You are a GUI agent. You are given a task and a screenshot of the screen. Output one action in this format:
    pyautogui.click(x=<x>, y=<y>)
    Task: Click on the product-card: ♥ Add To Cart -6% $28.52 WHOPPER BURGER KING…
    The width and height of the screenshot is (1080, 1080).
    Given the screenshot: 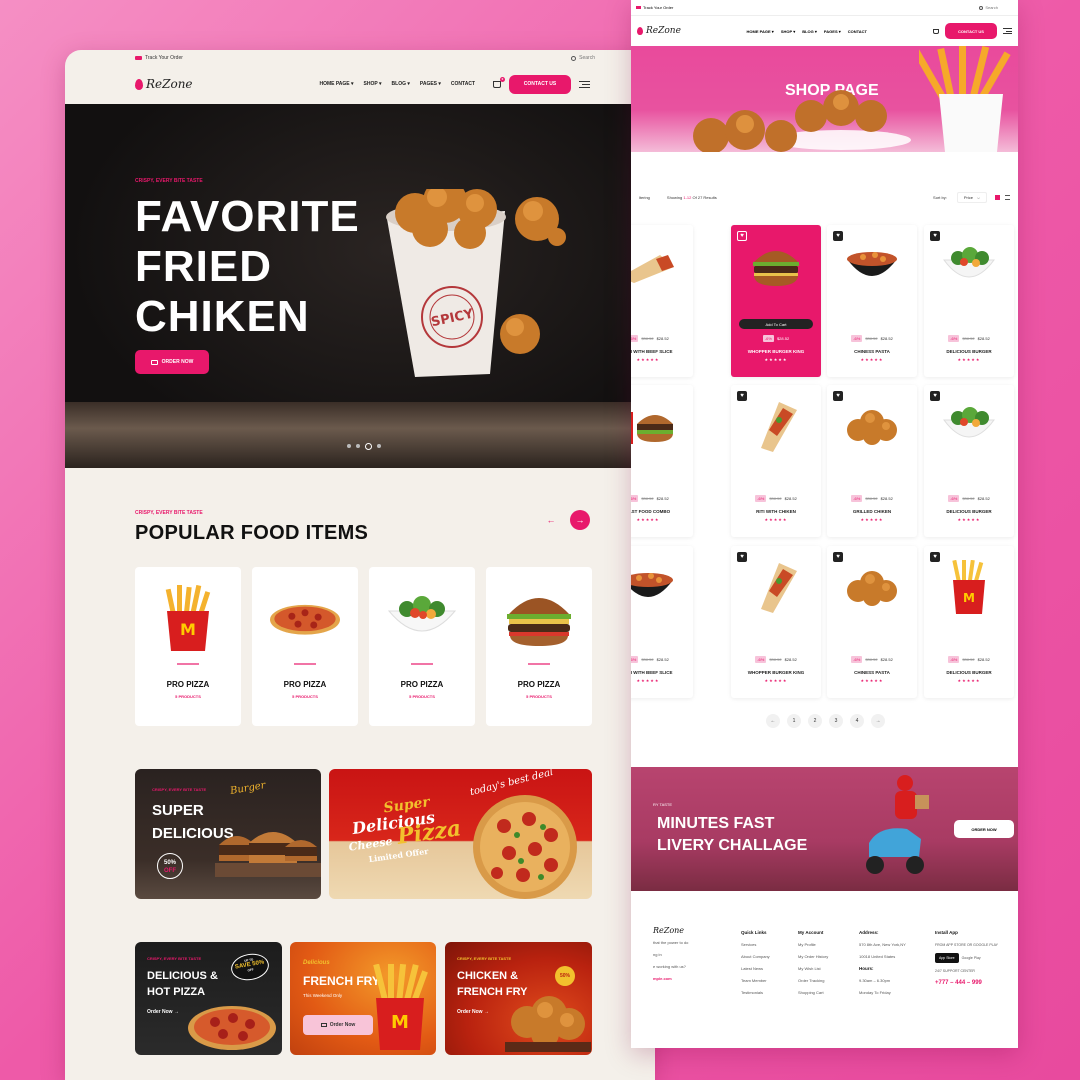 What is the action you would take?
    pyautogui.click(x=776, y=301)
    